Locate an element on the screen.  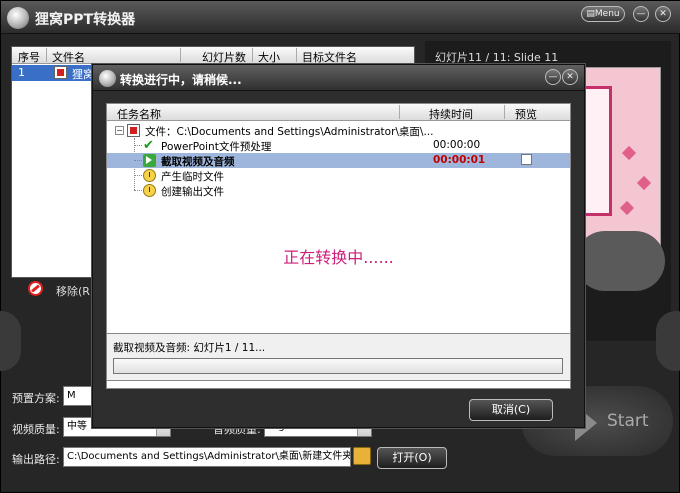
column-header-size: 大小 is located at coordinates (269, 57).